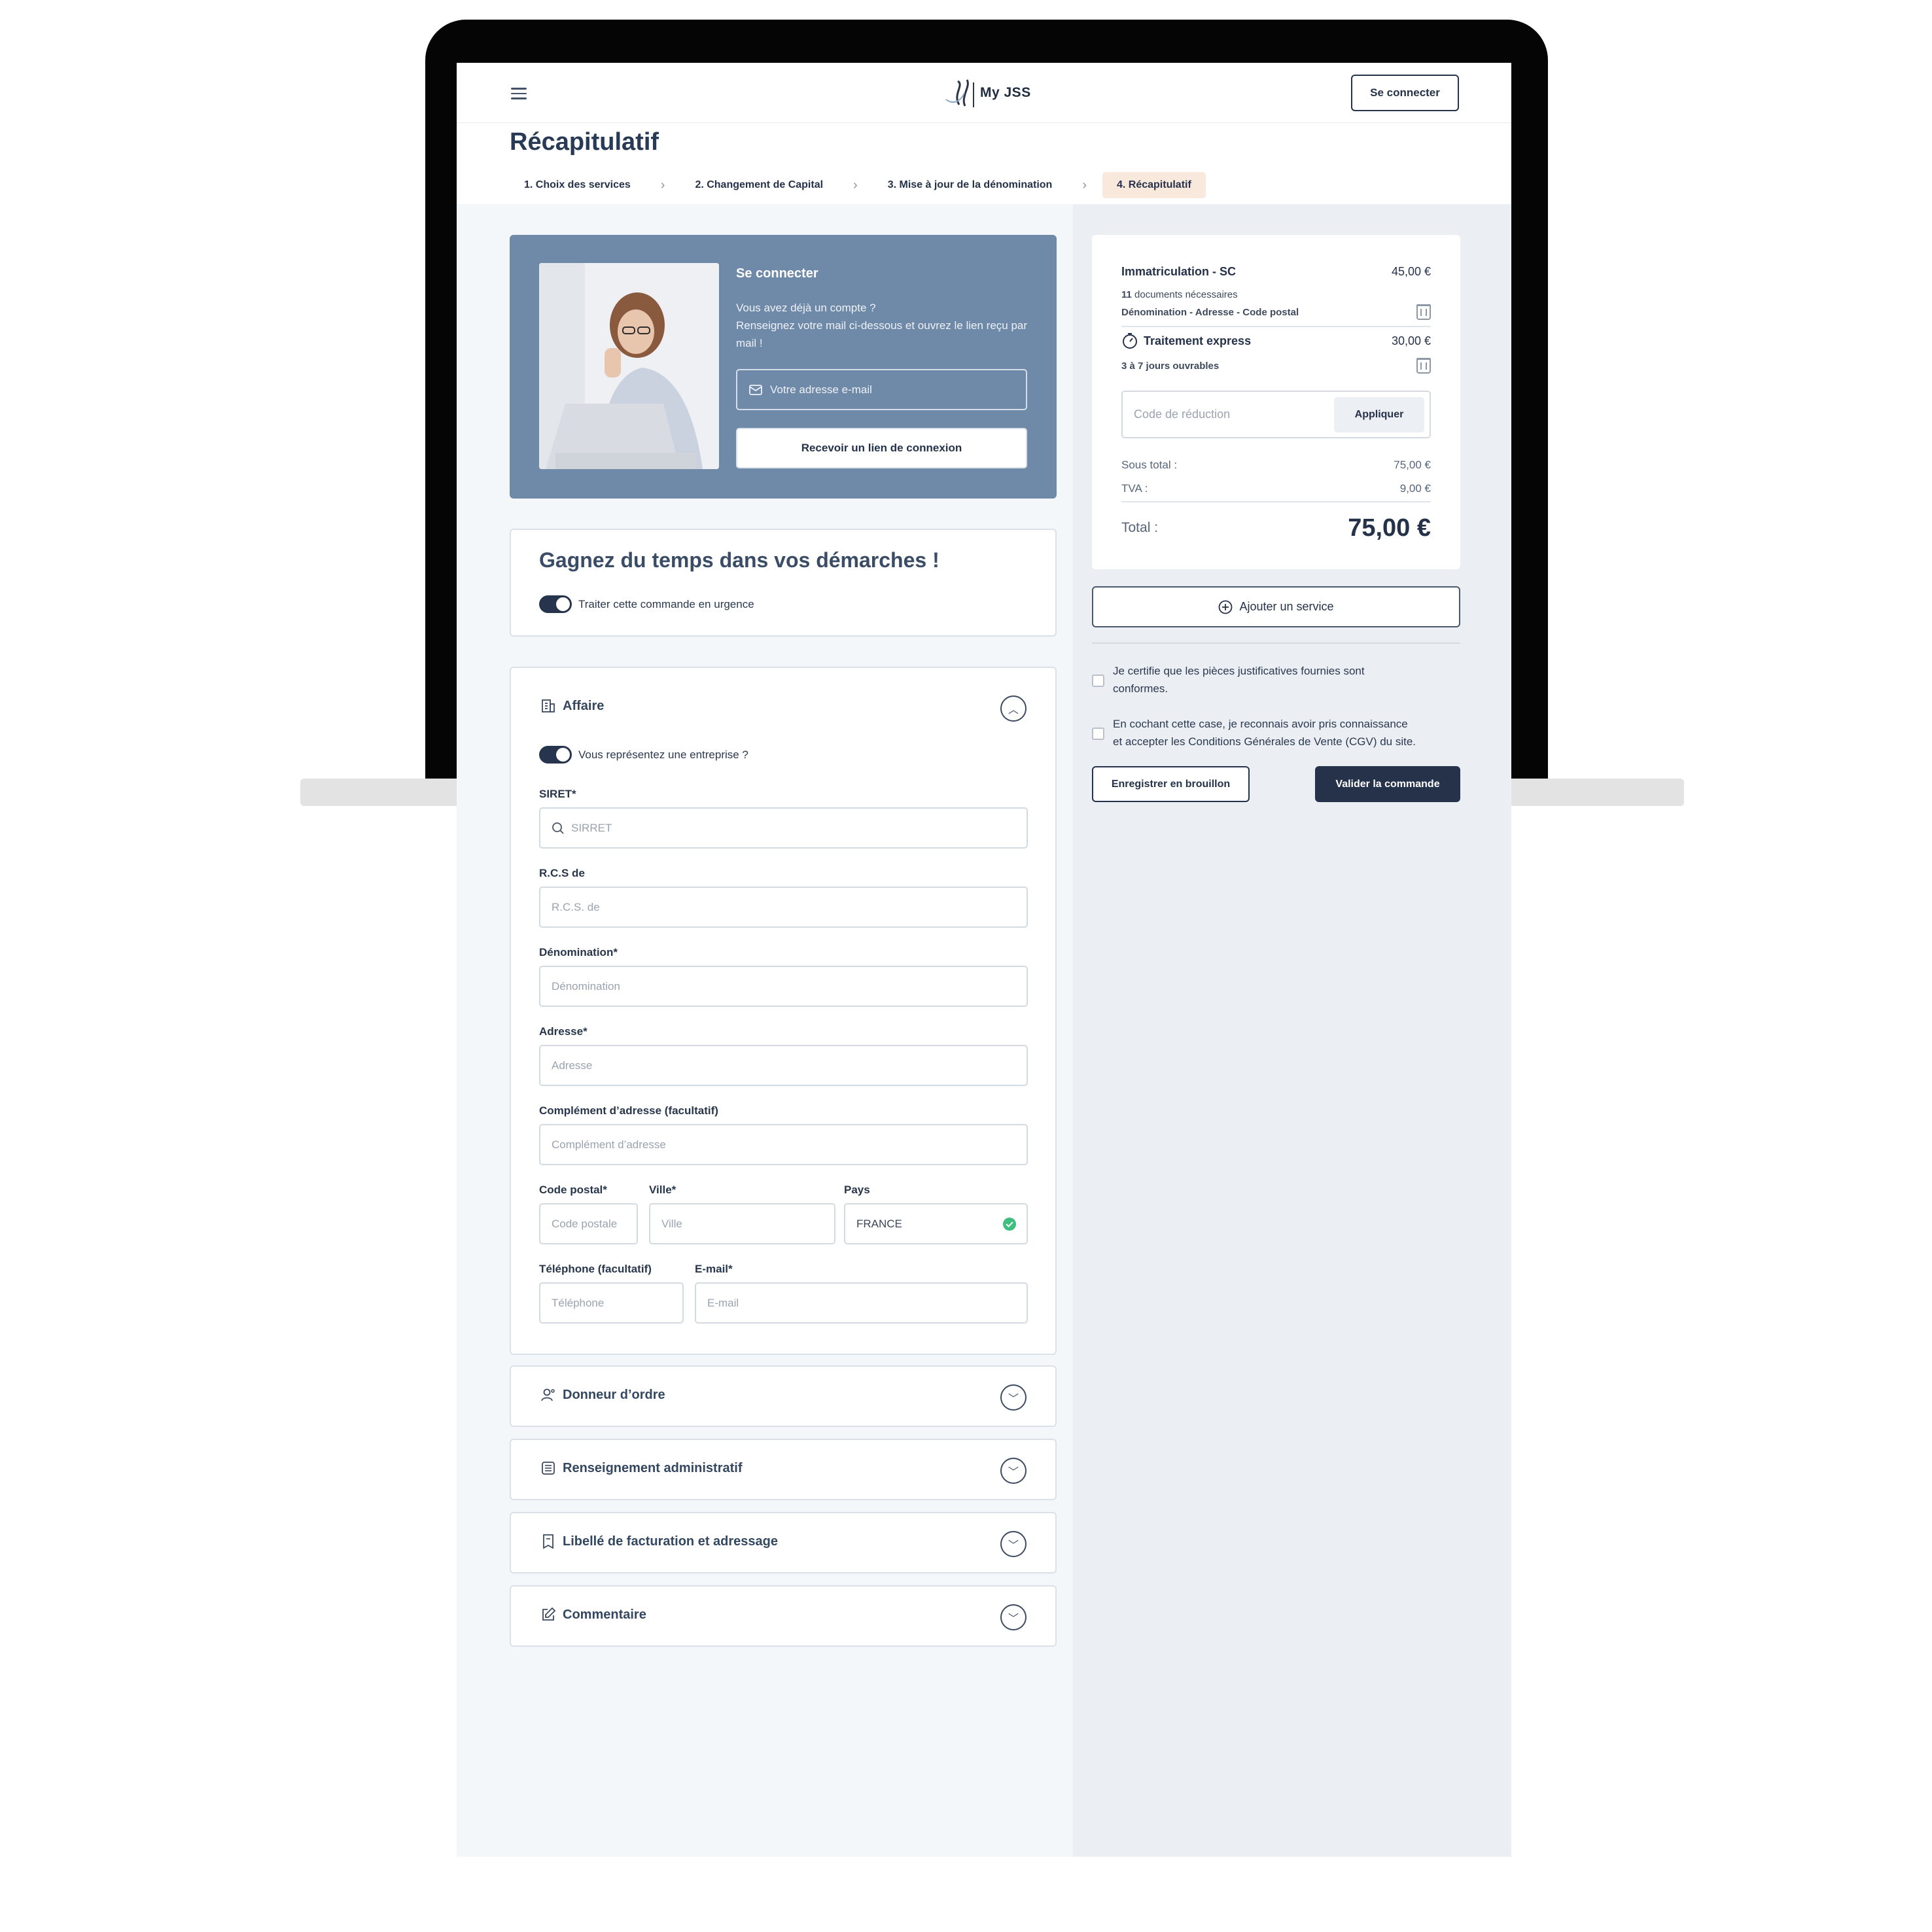  What do you see at coordinates (742, 1223) in the screenshot?
I see `city-input: Ville` at bounding box center [742, 1223].